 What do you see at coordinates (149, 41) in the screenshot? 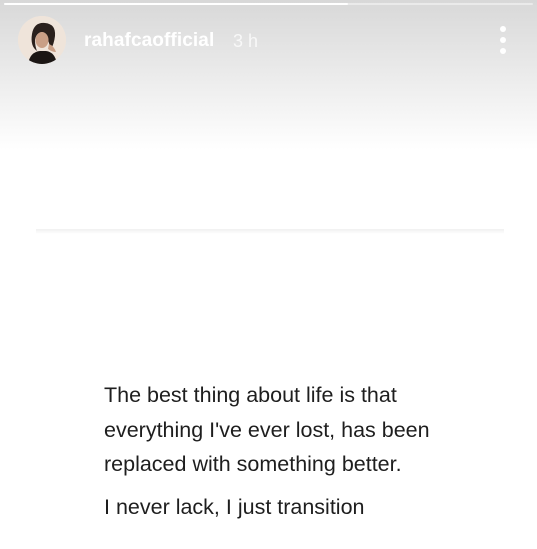
I see `username-link: rahafcaofficial` at bounding box center [149, 41].